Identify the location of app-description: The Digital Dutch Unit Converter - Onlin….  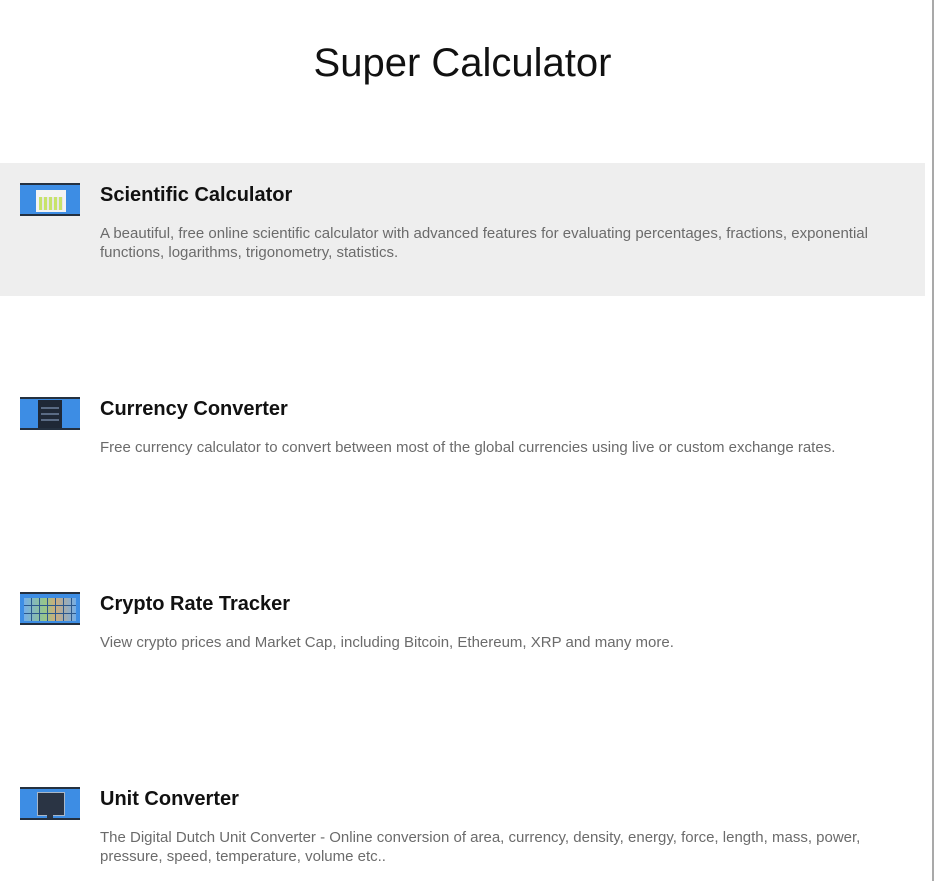
(480, 847).